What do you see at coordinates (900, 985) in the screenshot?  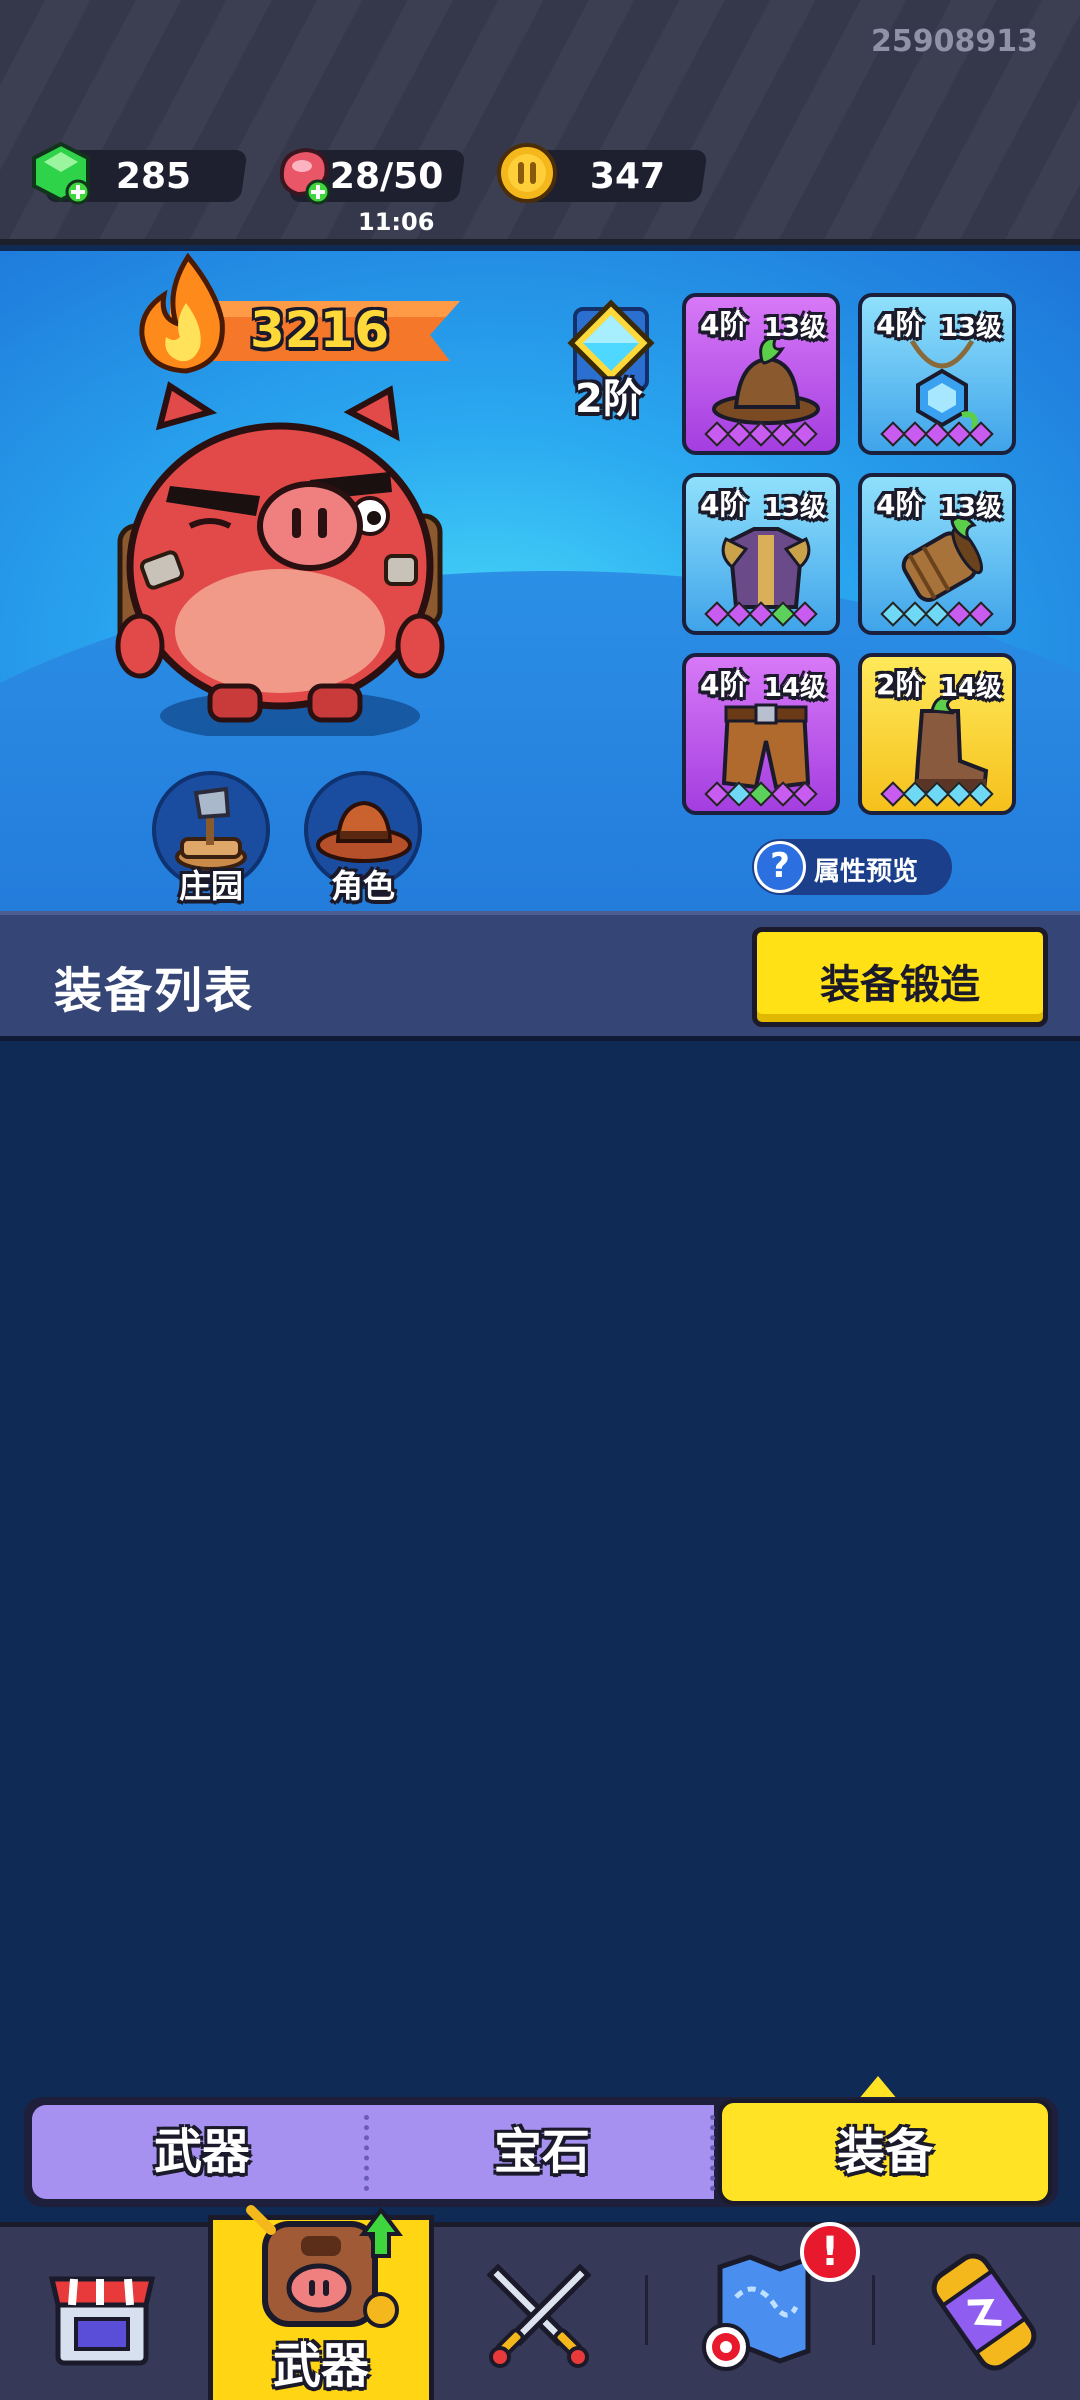 I see `forge-label: 装备锻造` at bounding box center [900, 985].